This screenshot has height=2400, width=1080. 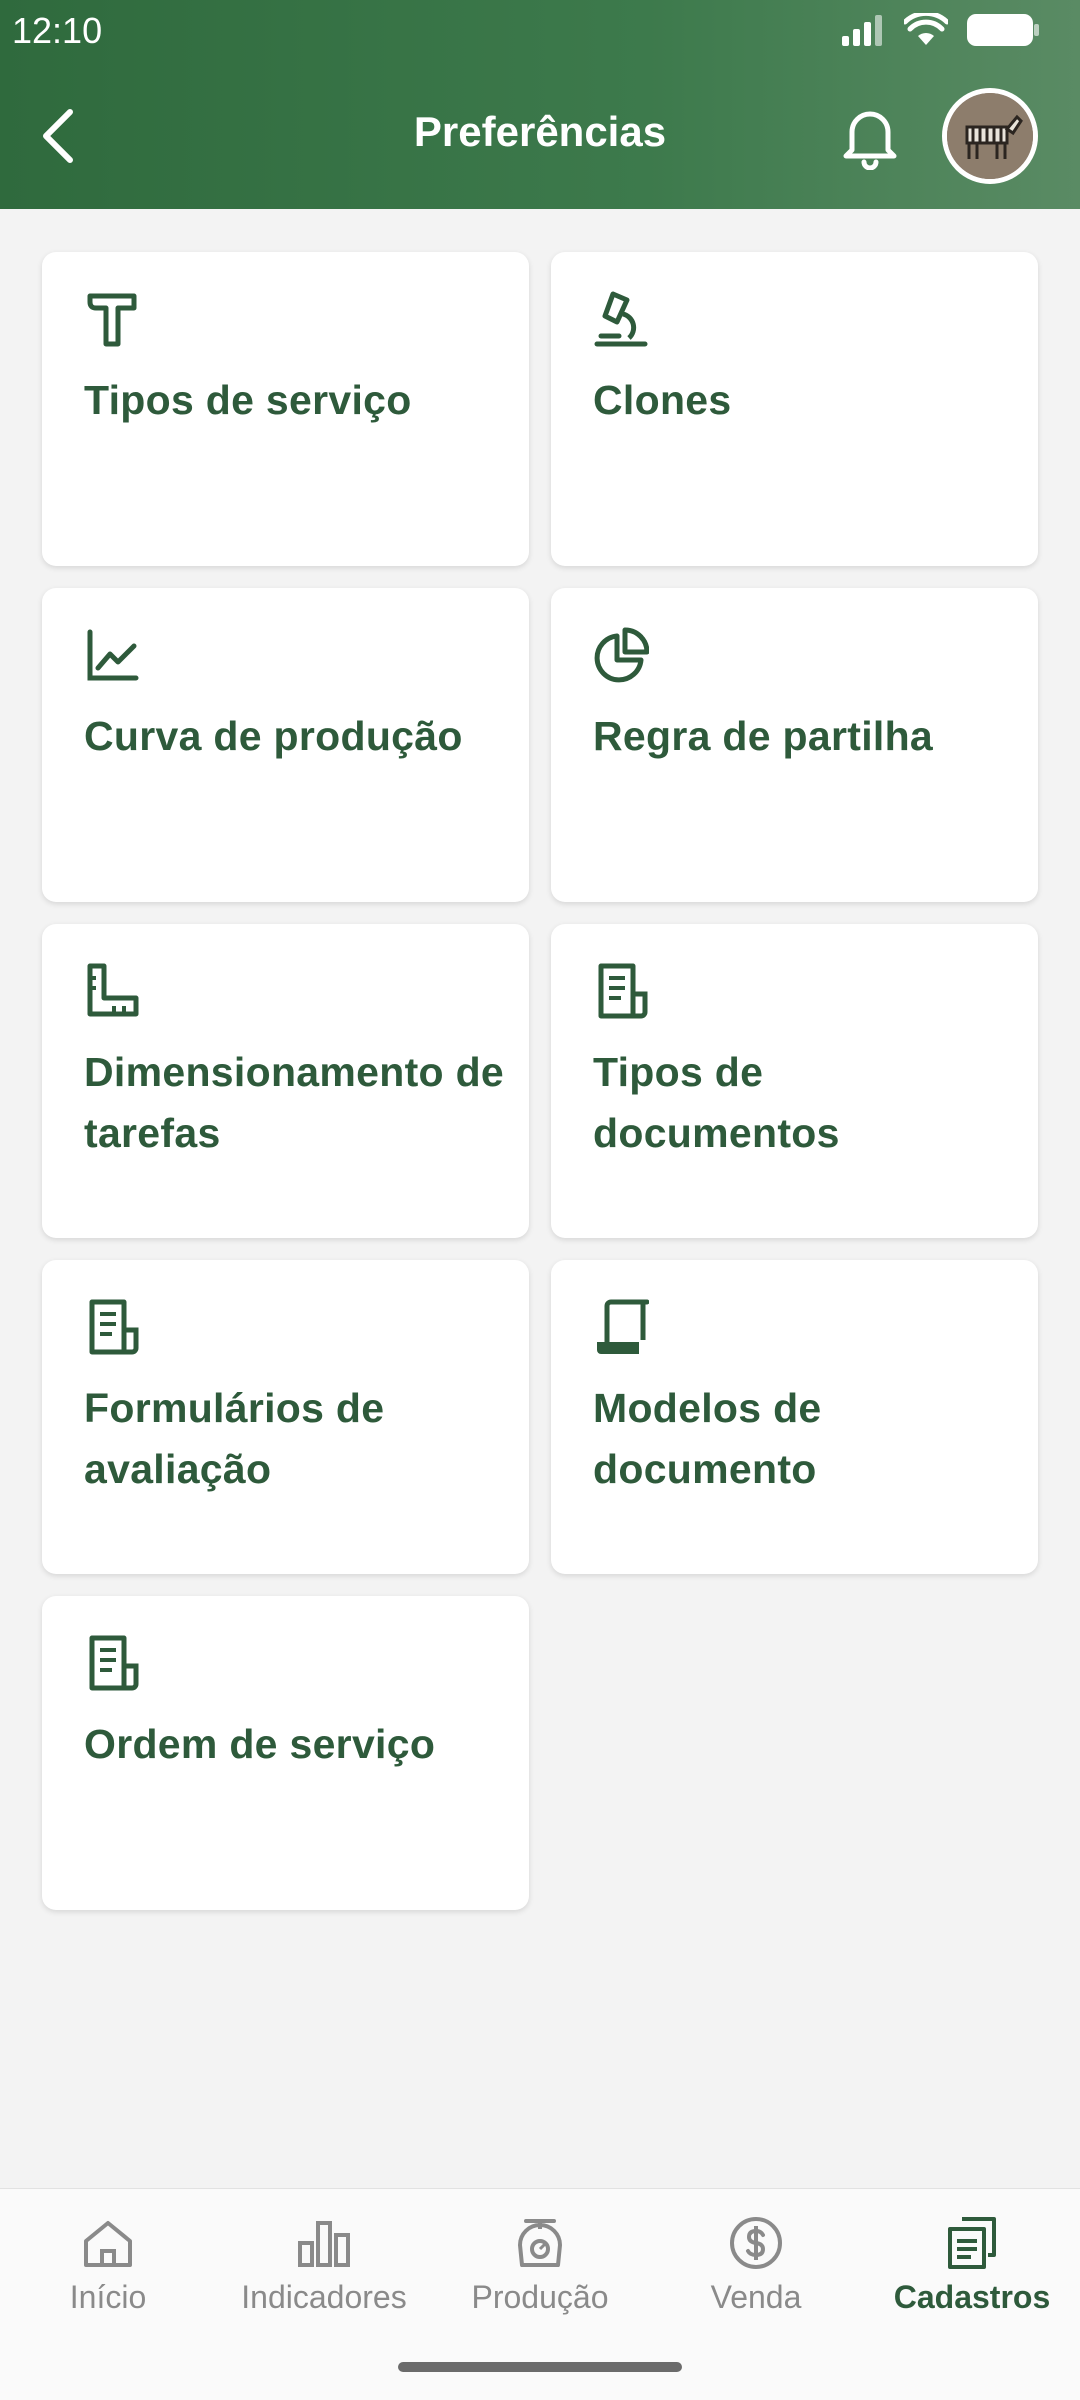 What do you see at coordinates (294, 1102) in the screenshot?
I see `card-label: Dimensionamento de tarefas` at bounding box center [294, 1102].